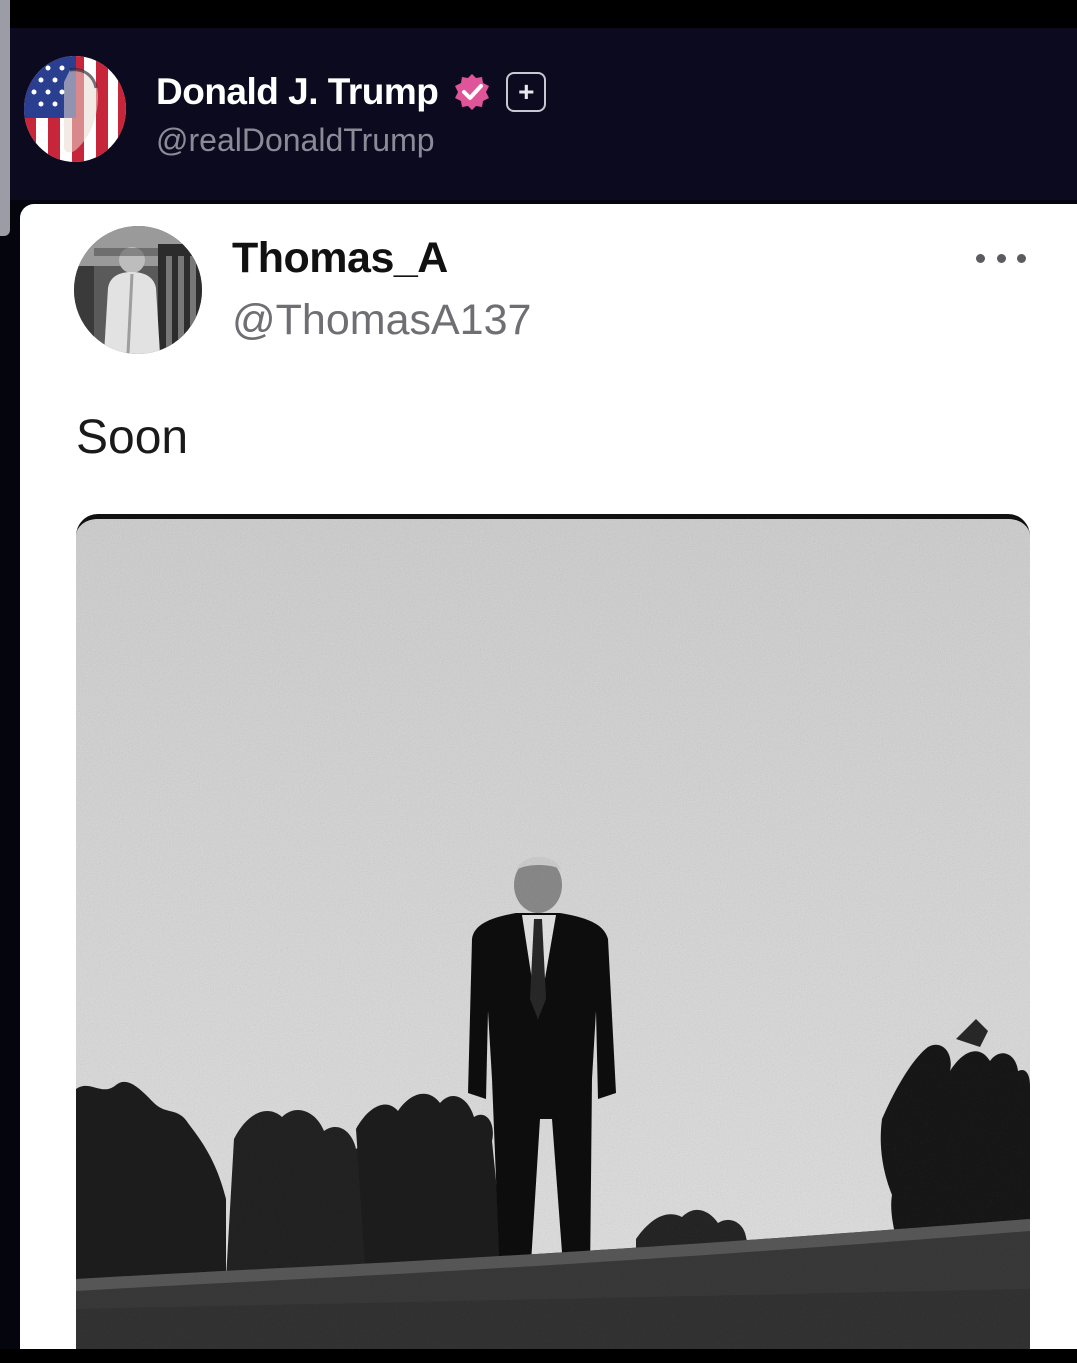 The width and height of the screenshot is (1077, 1363). I want to click on post-text: Soon, so click(132, 437).